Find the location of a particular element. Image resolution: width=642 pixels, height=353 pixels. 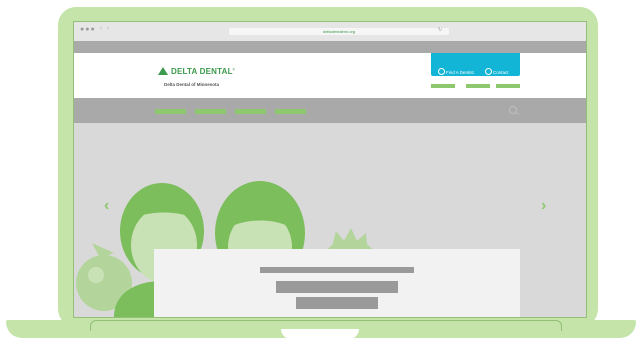

site-logo: DELTA DENTAL® is located at coordinates (196, 71).